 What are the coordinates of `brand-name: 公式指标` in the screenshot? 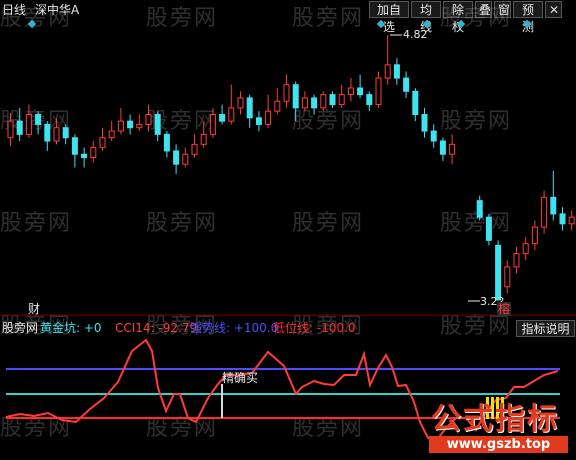 It's located at (495, 419).